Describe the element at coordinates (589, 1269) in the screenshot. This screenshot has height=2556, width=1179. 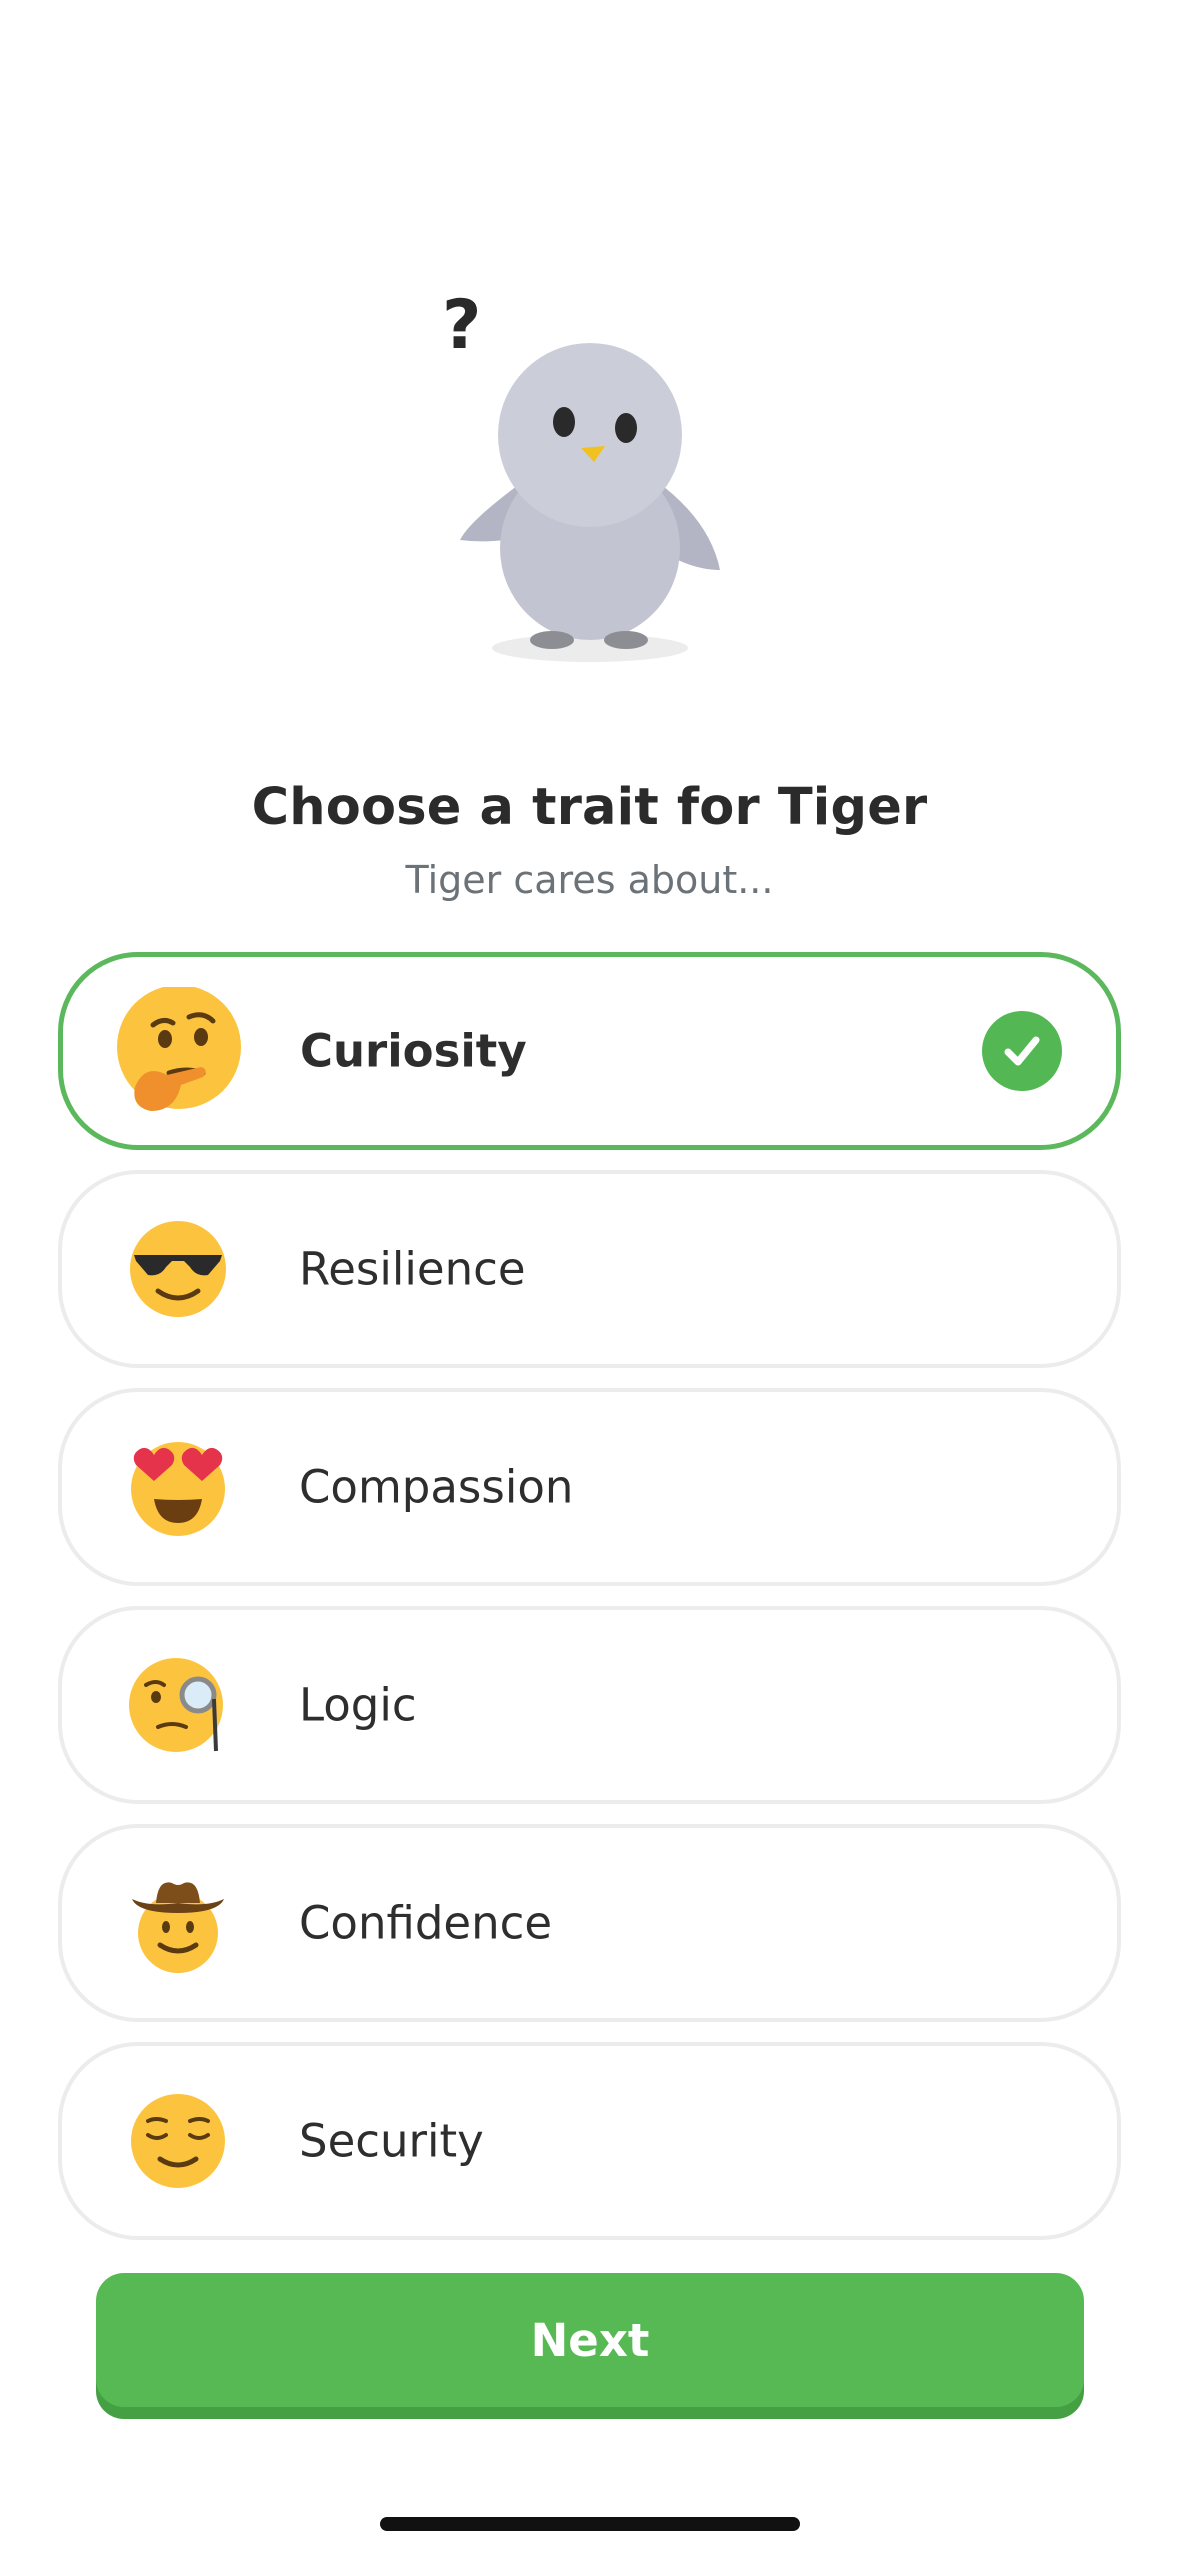
I see `trait-option-resilience: Resilience` at that location.